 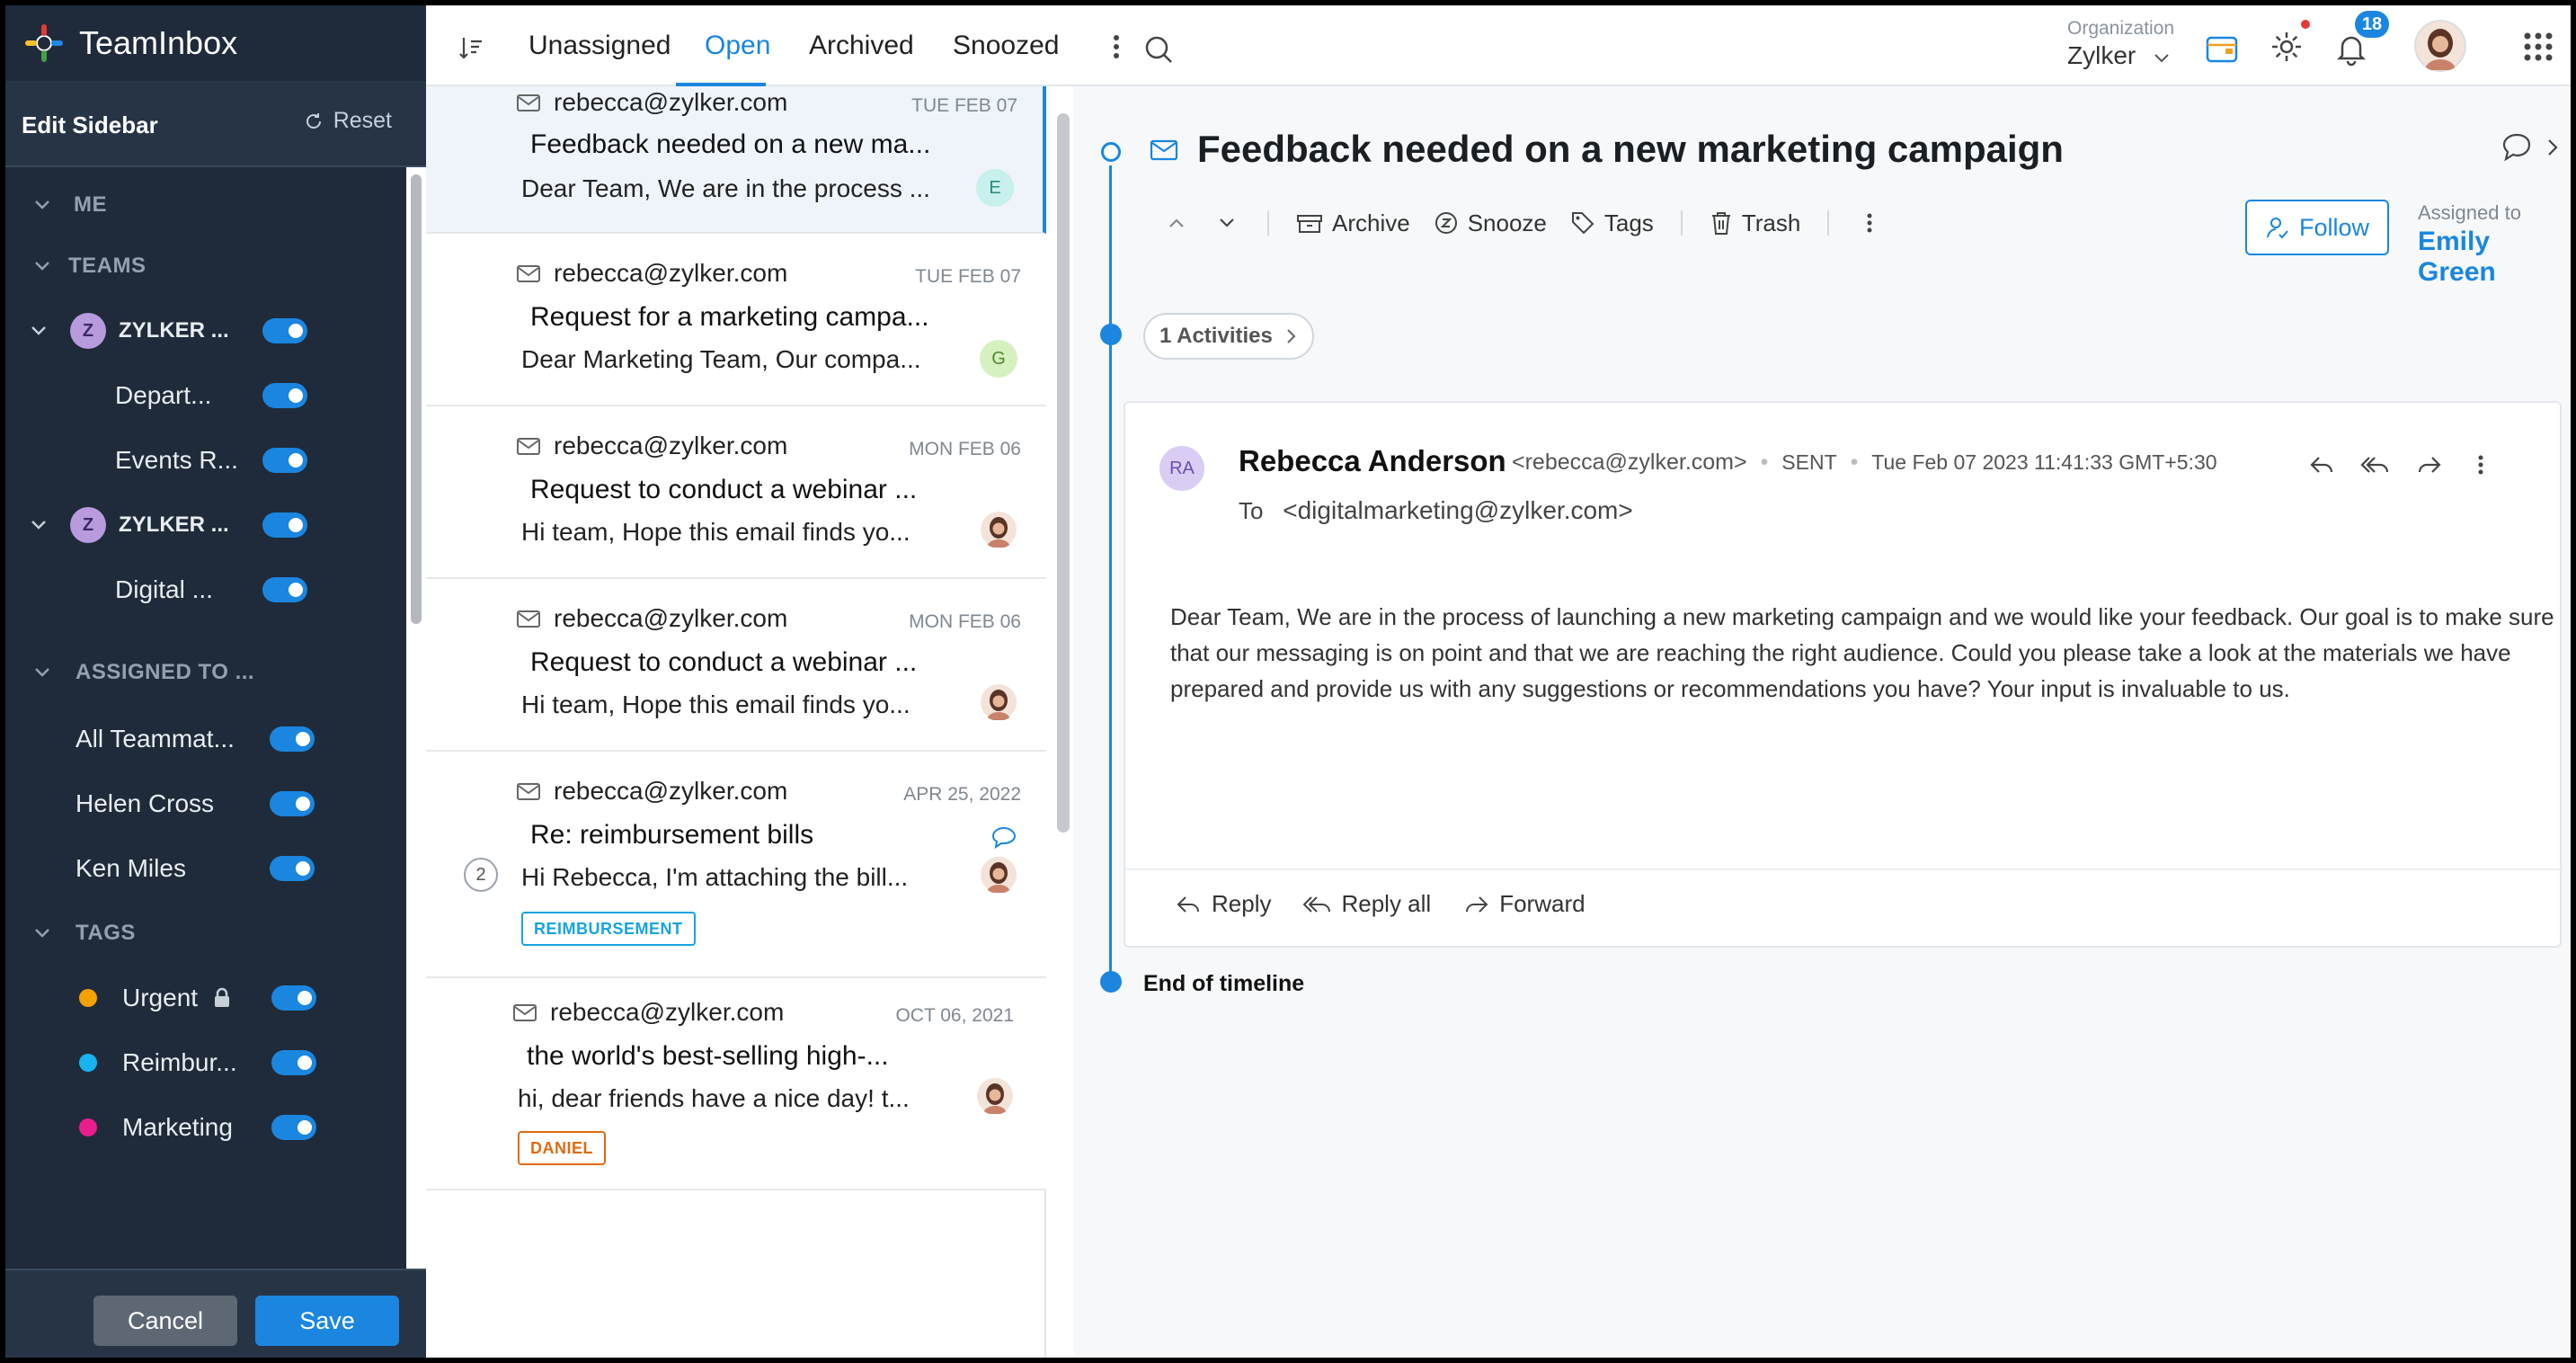 I want to click on tab-snoozed: Snoozed, so click(x=1006, y=46).